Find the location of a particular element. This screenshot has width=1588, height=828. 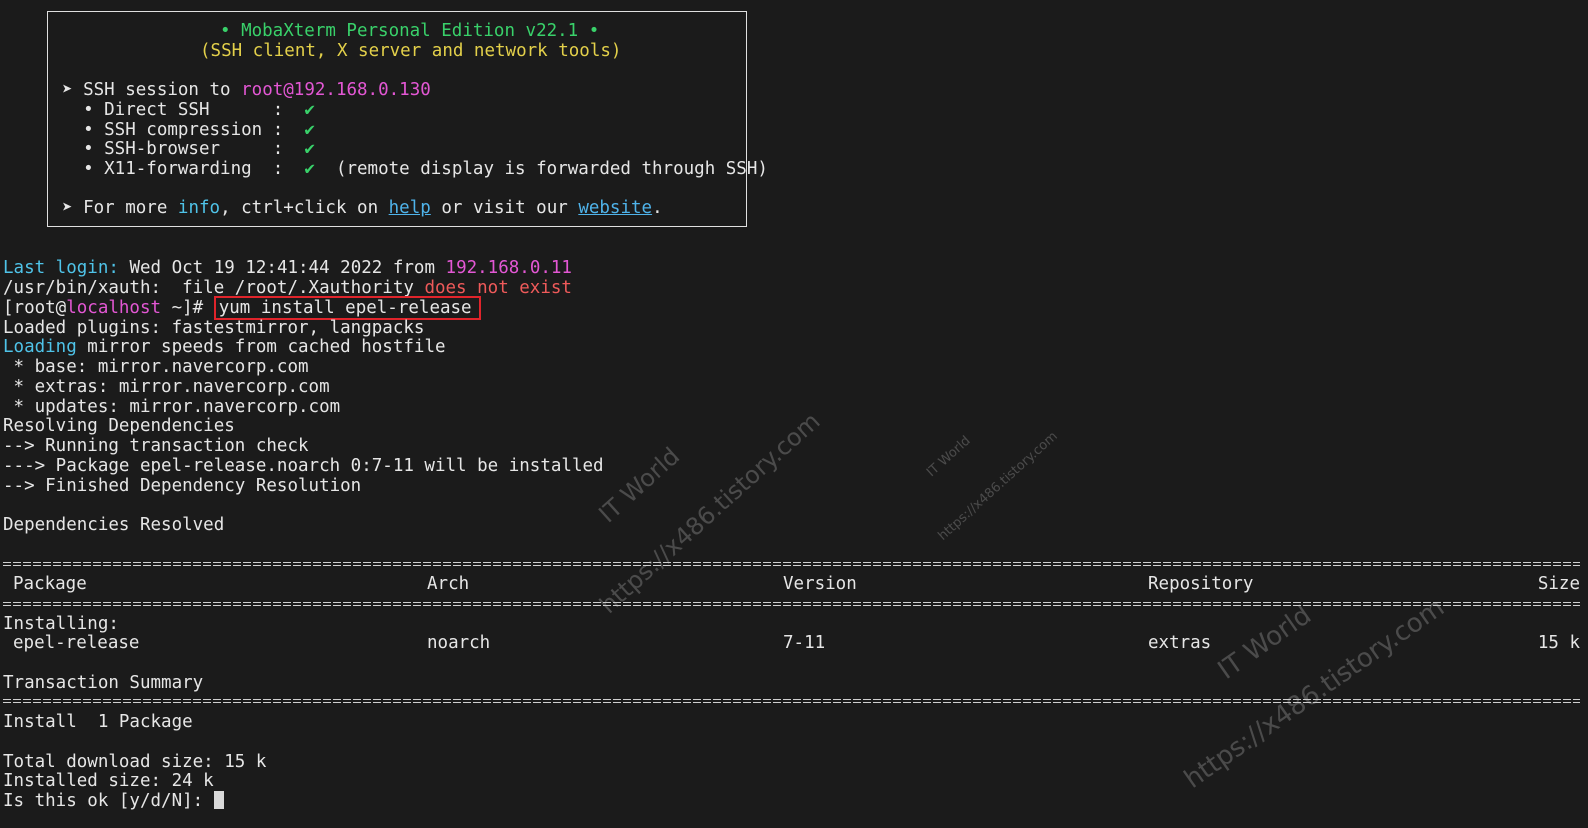

installing-section: Installing: is located at coordinates (61, 624).